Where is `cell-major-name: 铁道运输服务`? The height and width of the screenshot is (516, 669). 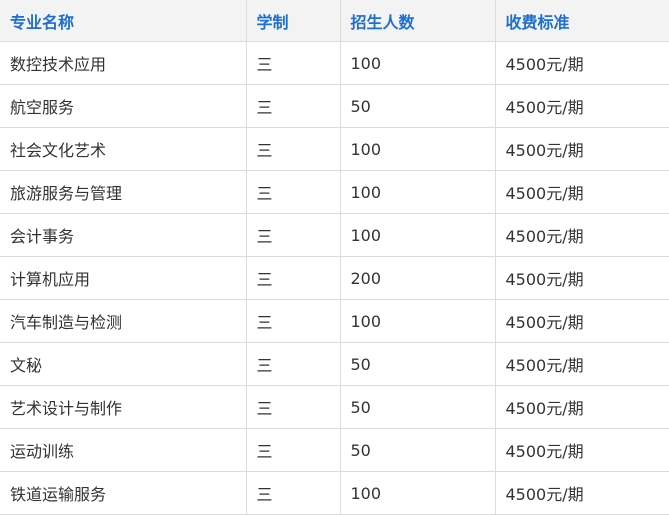 cell-major-name: 铁道运输服务 is located at coordinates (123, 493).